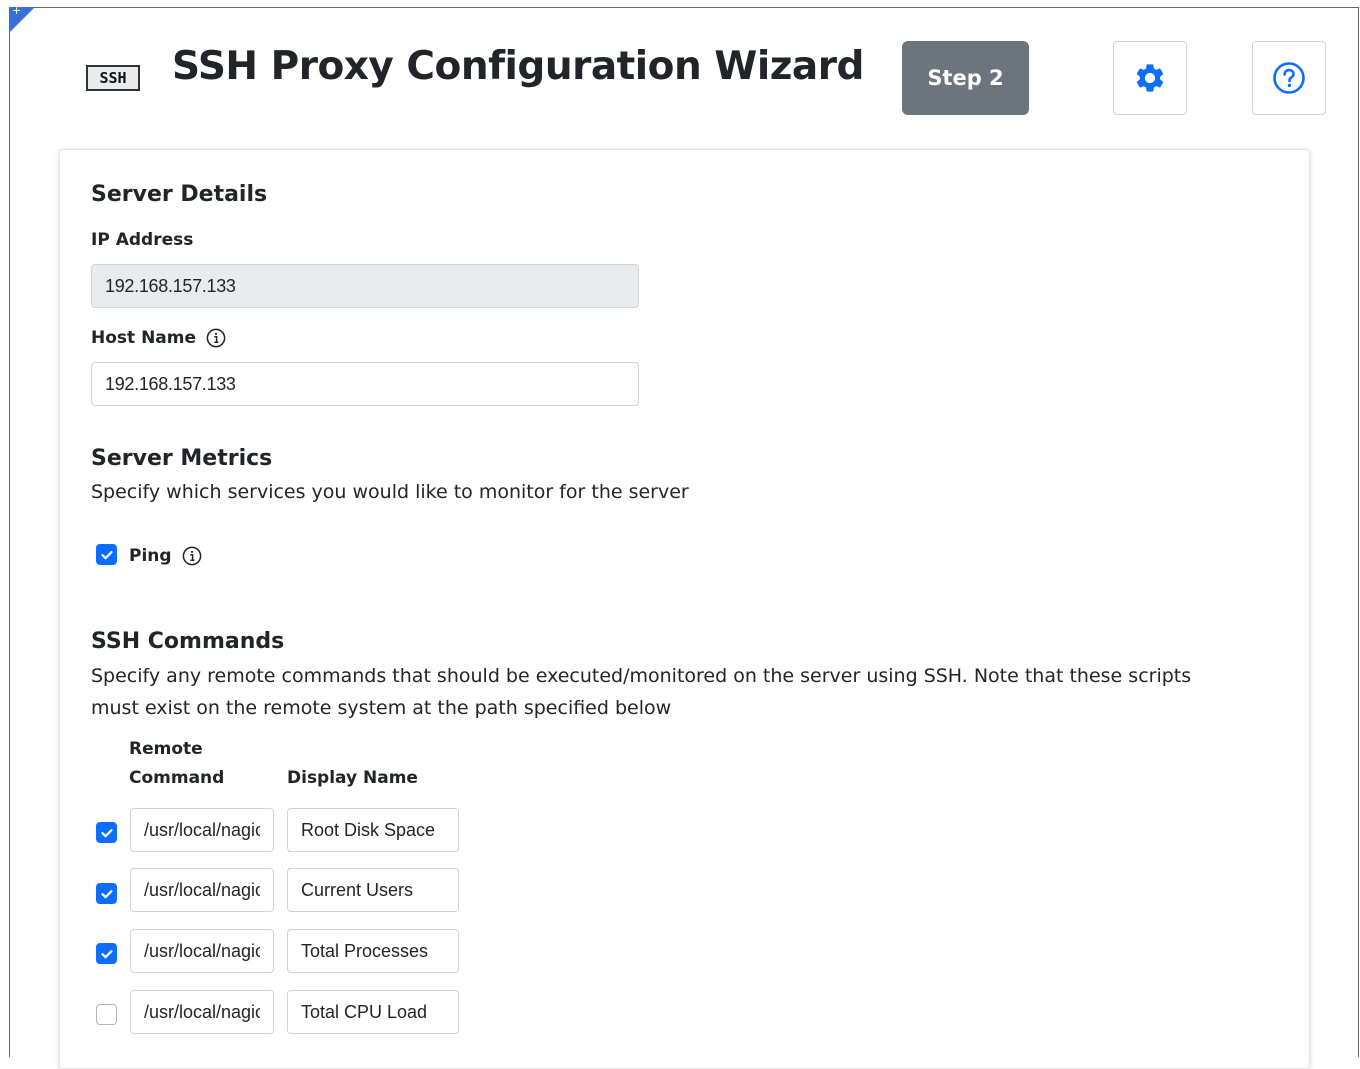 The height and width of the screenshot is (1069, 1360). I want to click on server-details-heading: Server Details, so click(179, 194).